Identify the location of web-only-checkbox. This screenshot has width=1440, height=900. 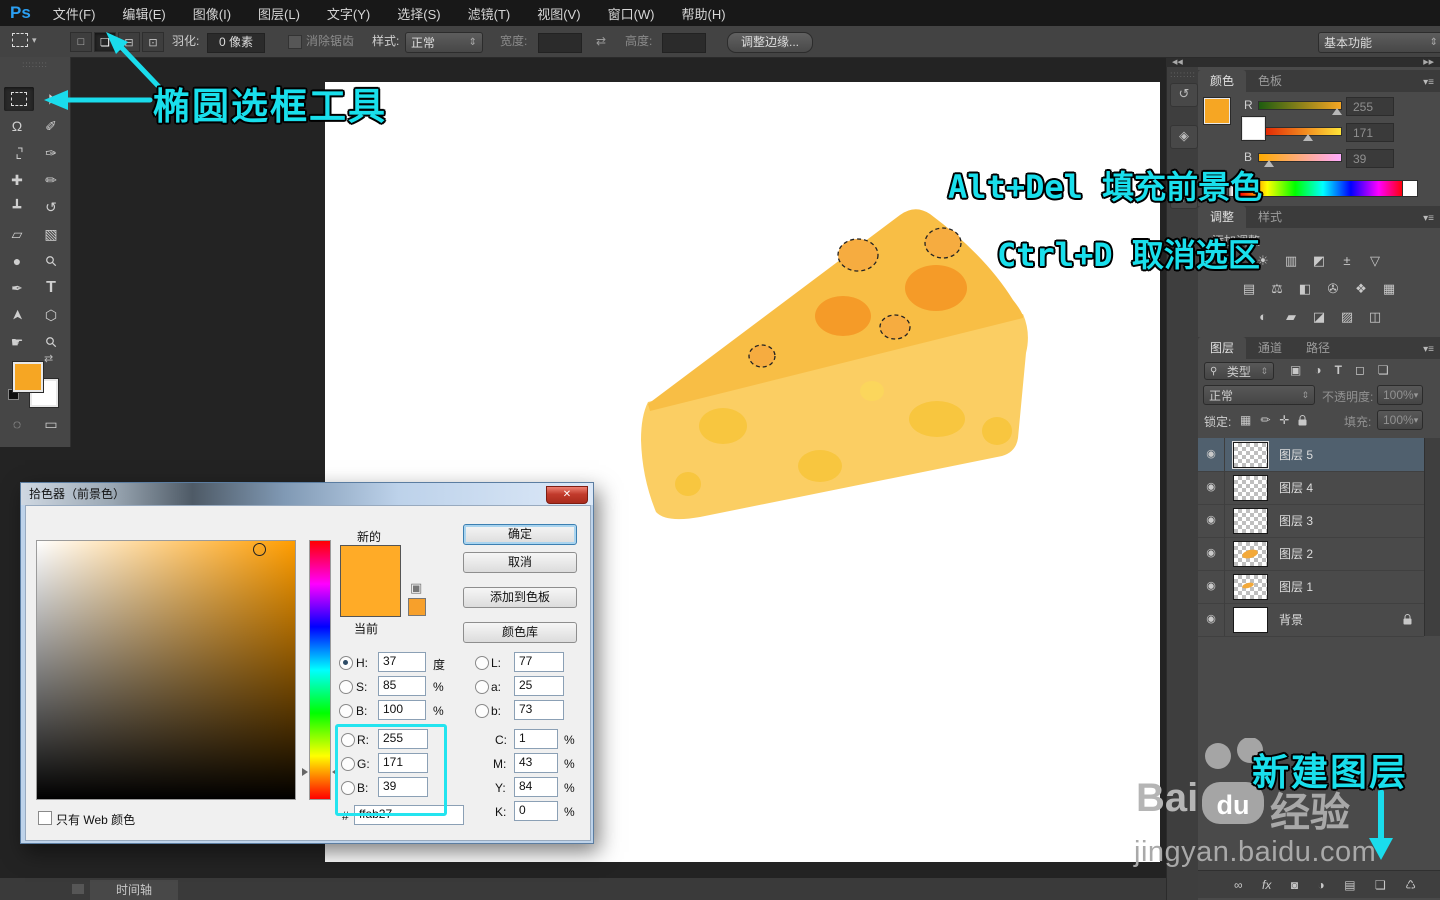
(45, 818).